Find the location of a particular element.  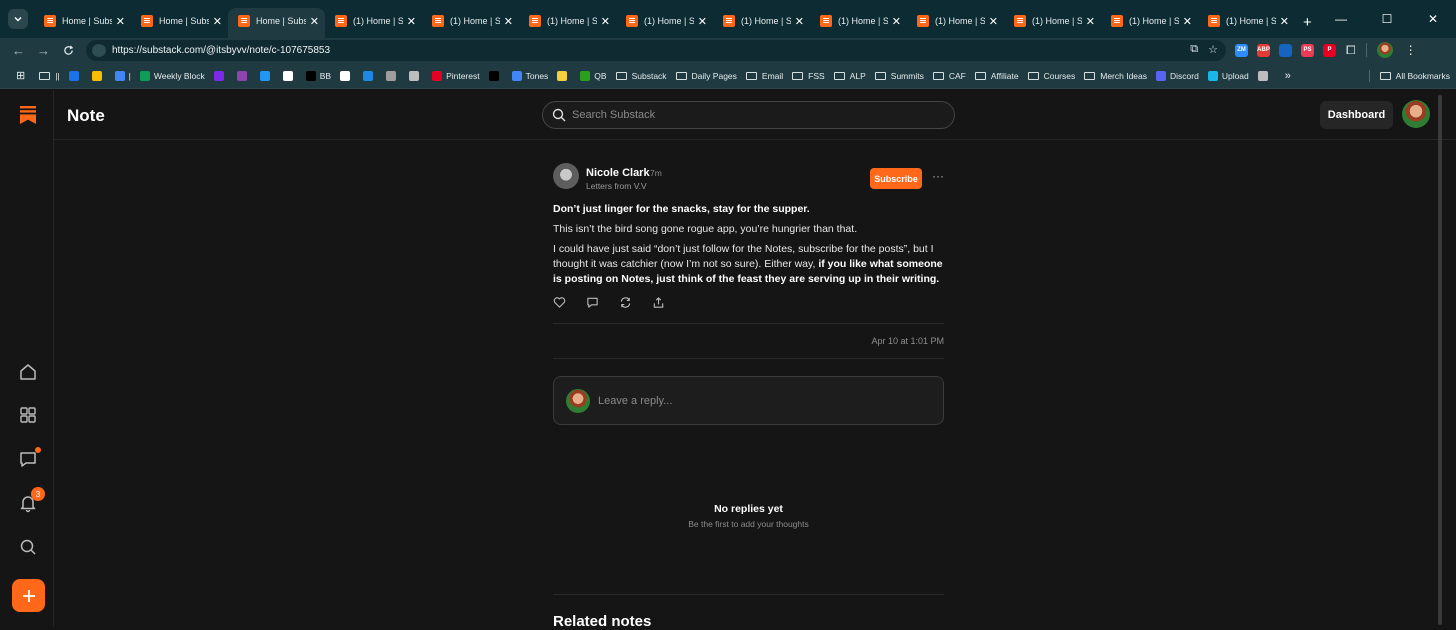

user-avatar is located at coordinates (1416, 114).